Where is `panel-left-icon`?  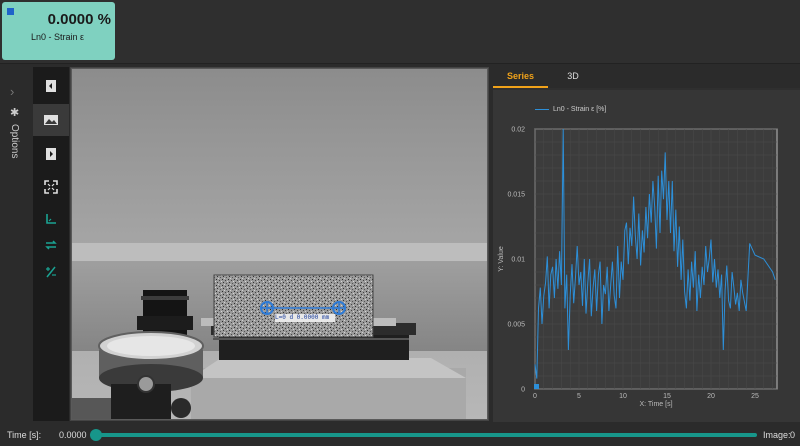 panel-left-icon is located at coordinates (51, 86).